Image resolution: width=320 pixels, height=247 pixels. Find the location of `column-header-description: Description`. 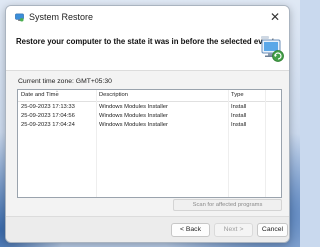

column-header-description: Description is located at coordinates (113, 95).